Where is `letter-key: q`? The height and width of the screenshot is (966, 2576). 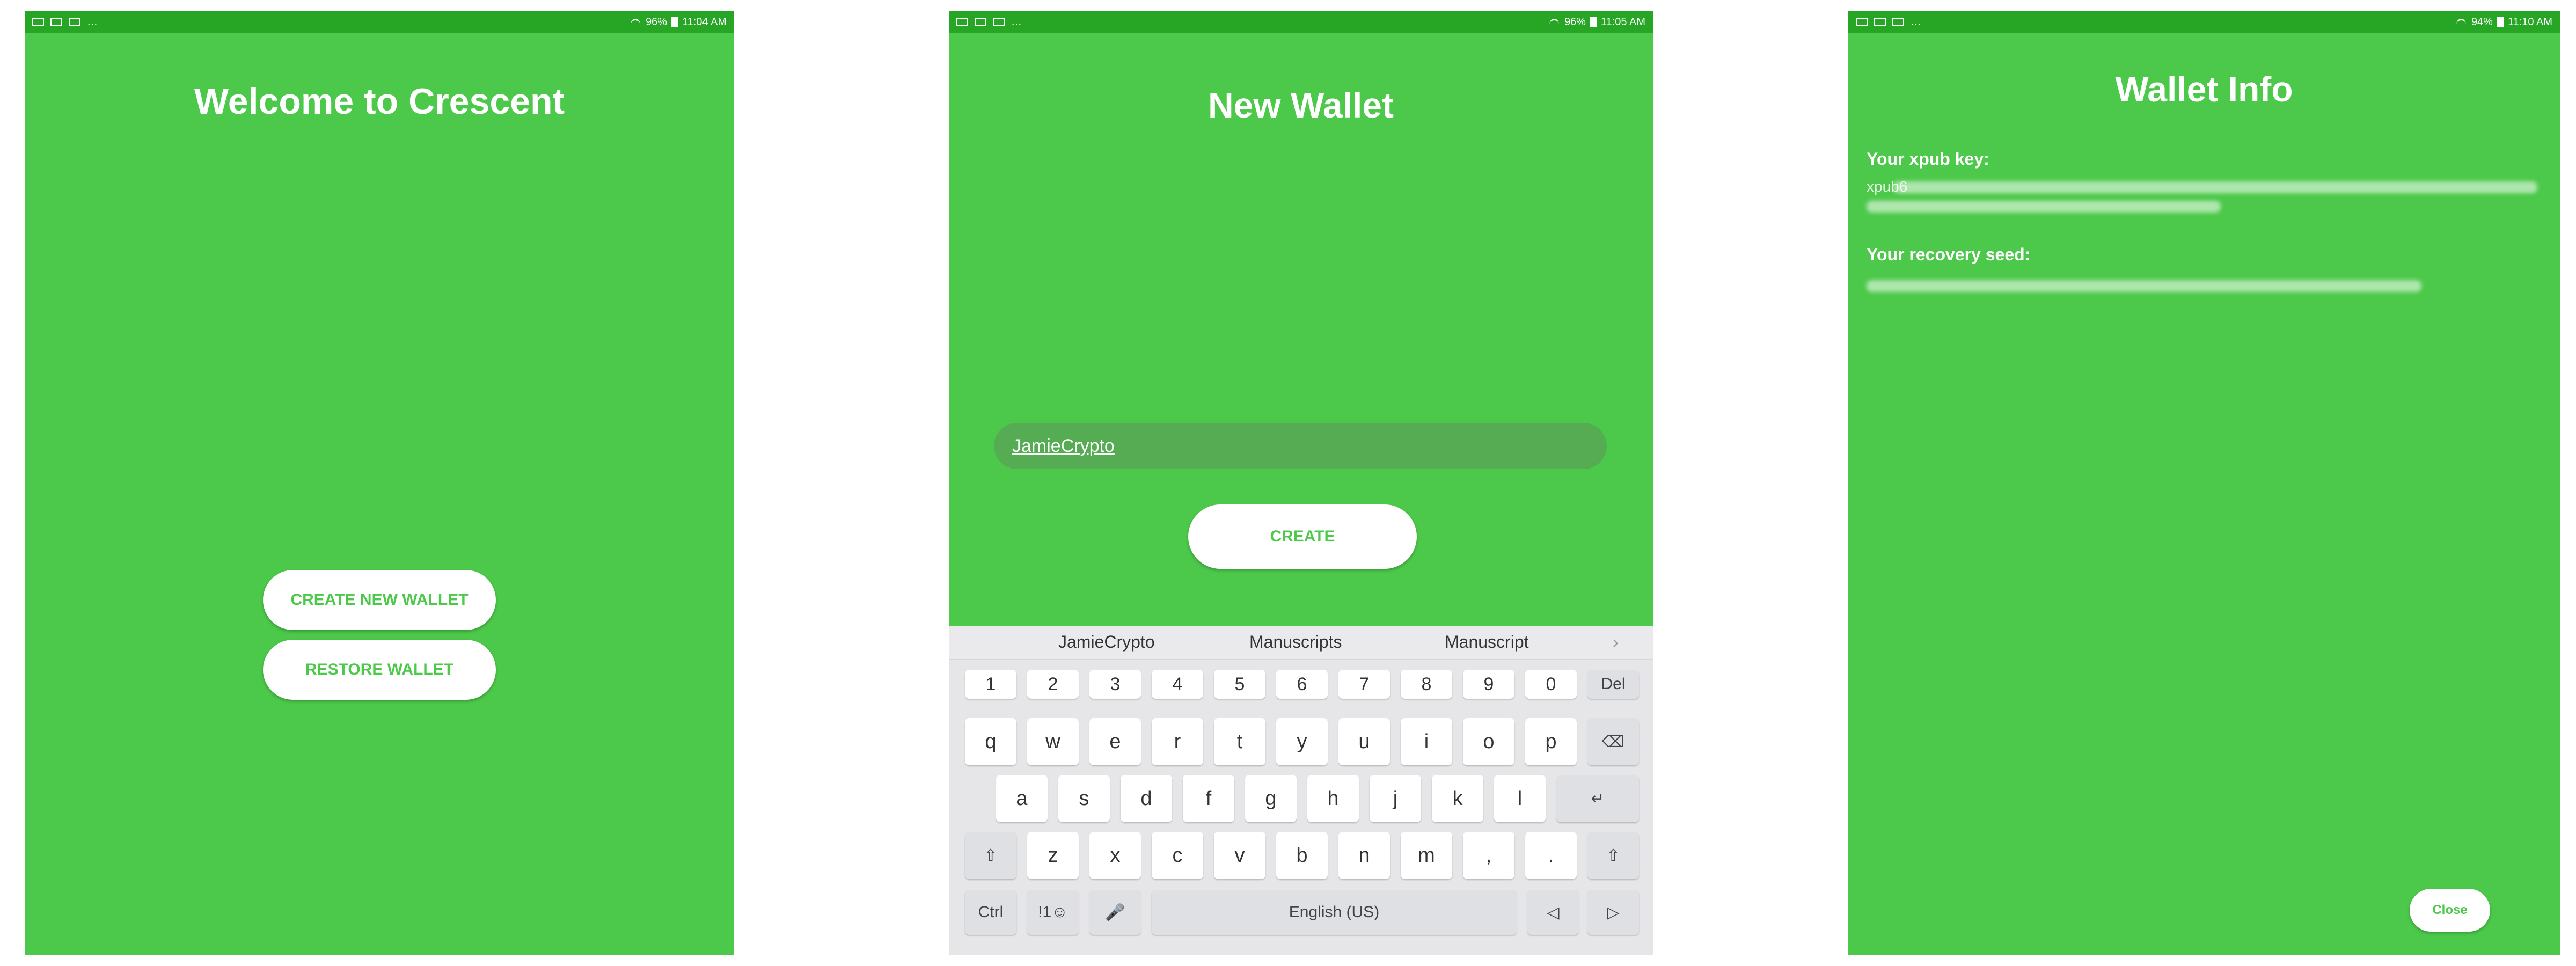
letter-key: q is located at coordinates (990, 741).